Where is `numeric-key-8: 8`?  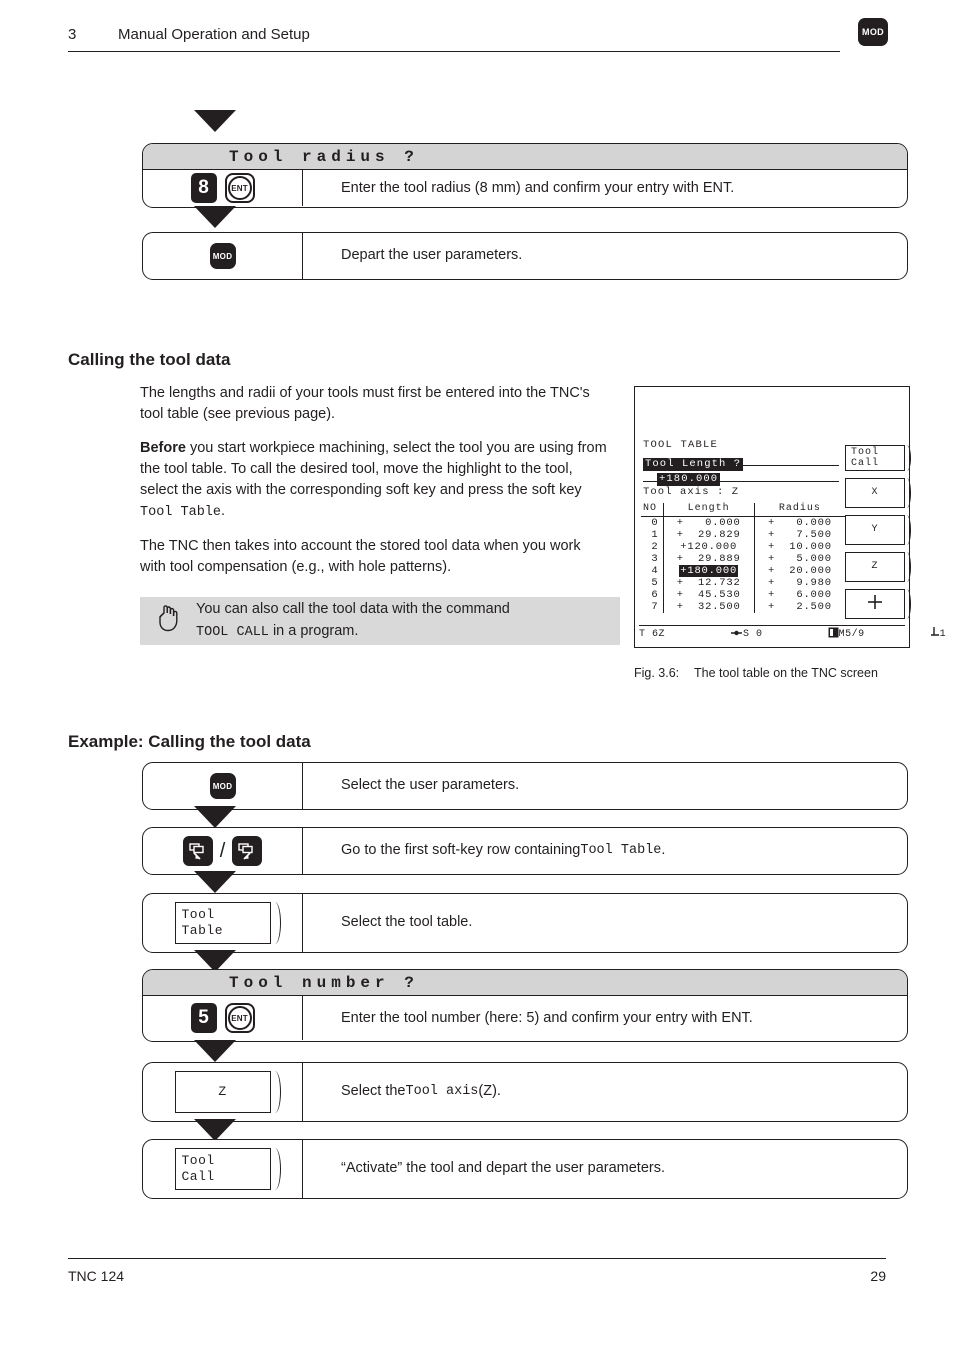 numeric-key-8: 8 is located at coordinates (203, 188).